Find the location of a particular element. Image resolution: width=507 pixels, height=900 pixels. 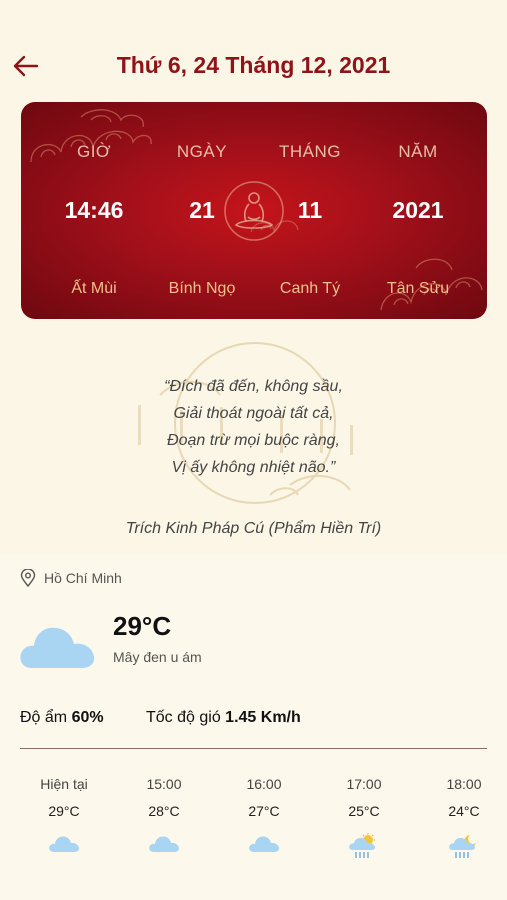

quote-line: Giải thoát ngoài tất cả, is located at coordinates (253, 413).